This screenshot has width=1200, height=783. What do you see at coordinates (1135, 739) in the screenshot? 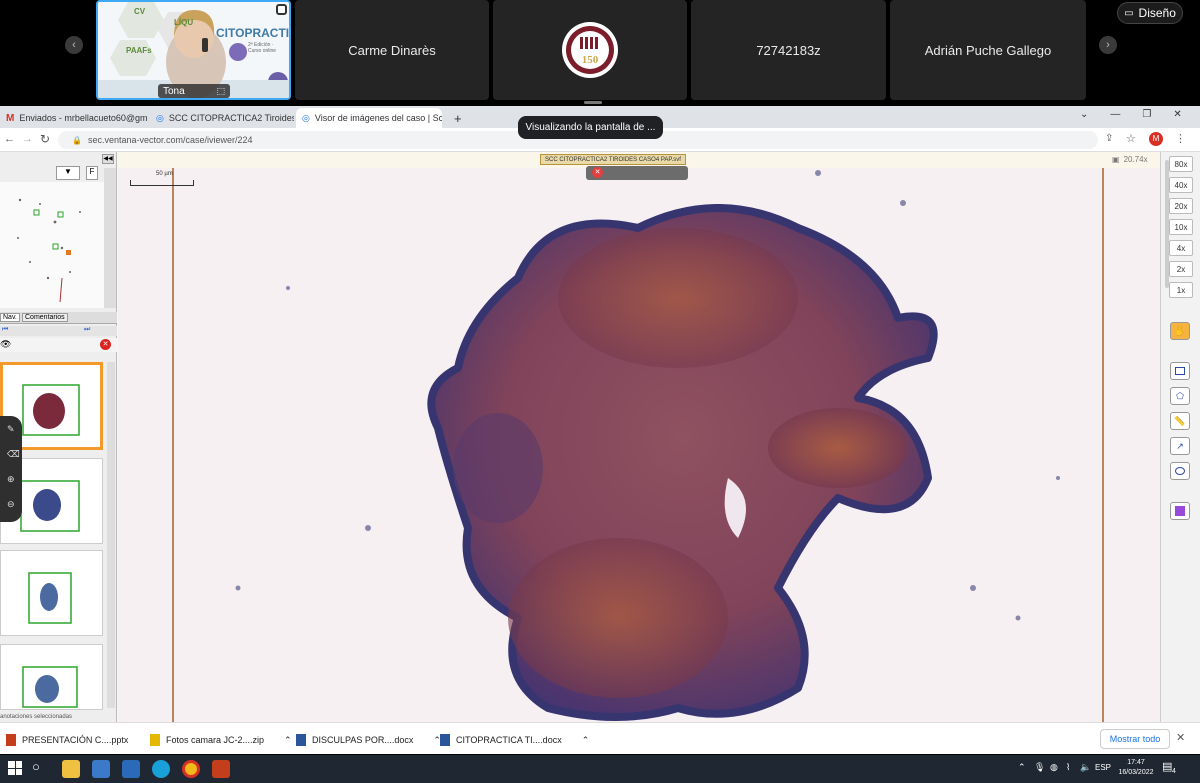
I see `show-all-downloads-button: Mostrar todo` at bounding box center [1135, 739].